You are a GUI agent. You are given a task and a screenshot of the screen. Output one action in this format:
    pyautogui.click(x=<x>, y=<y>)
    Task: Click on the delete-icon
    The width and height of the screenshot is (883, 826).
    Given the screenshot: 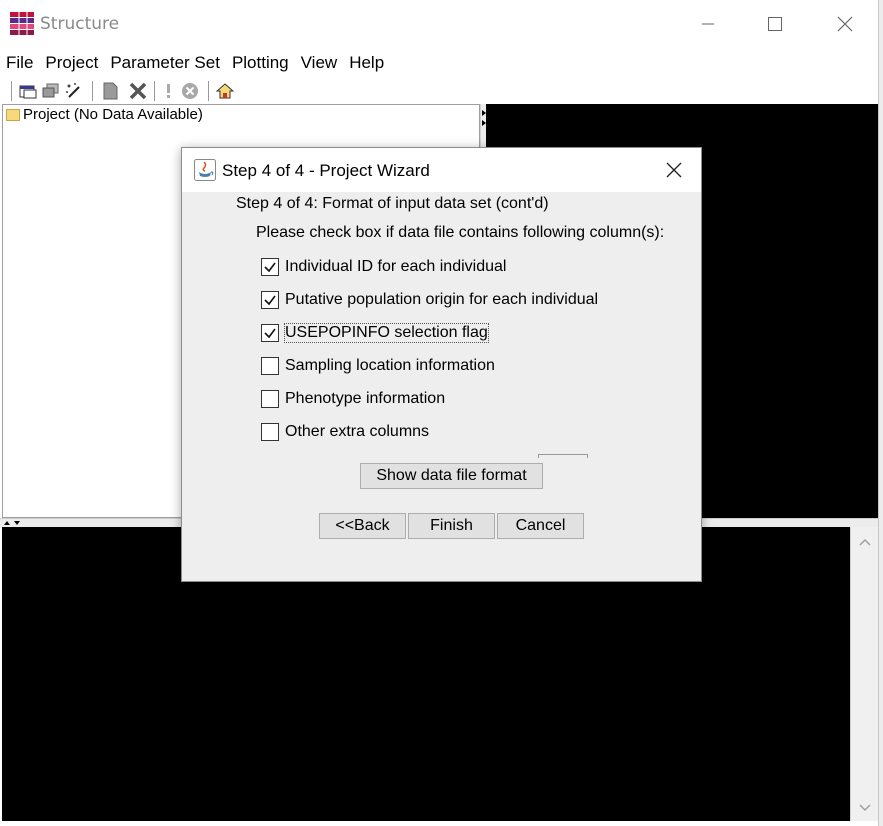 What is the action you would take?
    pyautogui.click(x=138, y=91)
    